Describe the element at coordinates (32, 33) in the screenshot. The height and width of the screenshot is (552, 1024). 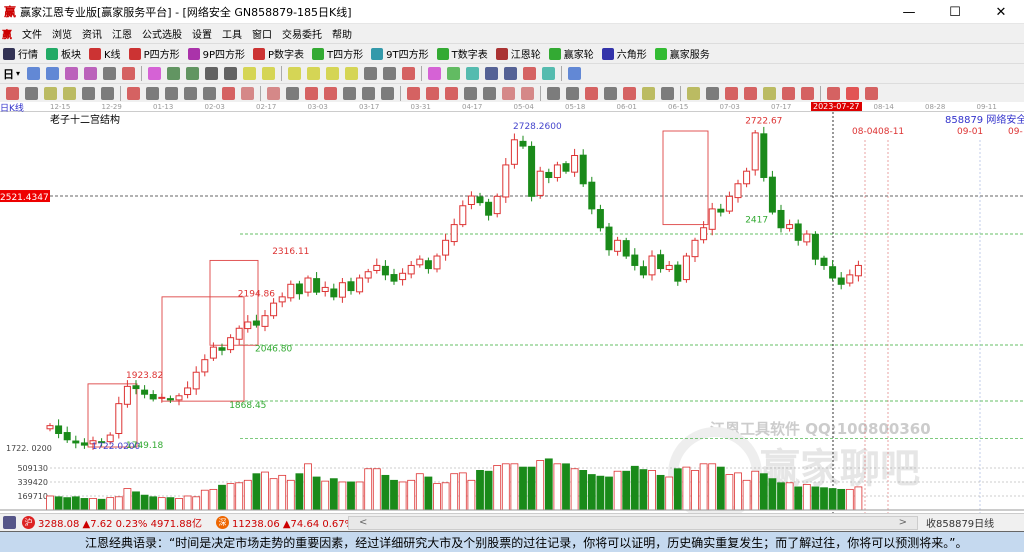
I see `menu-file: 文件` at that location.